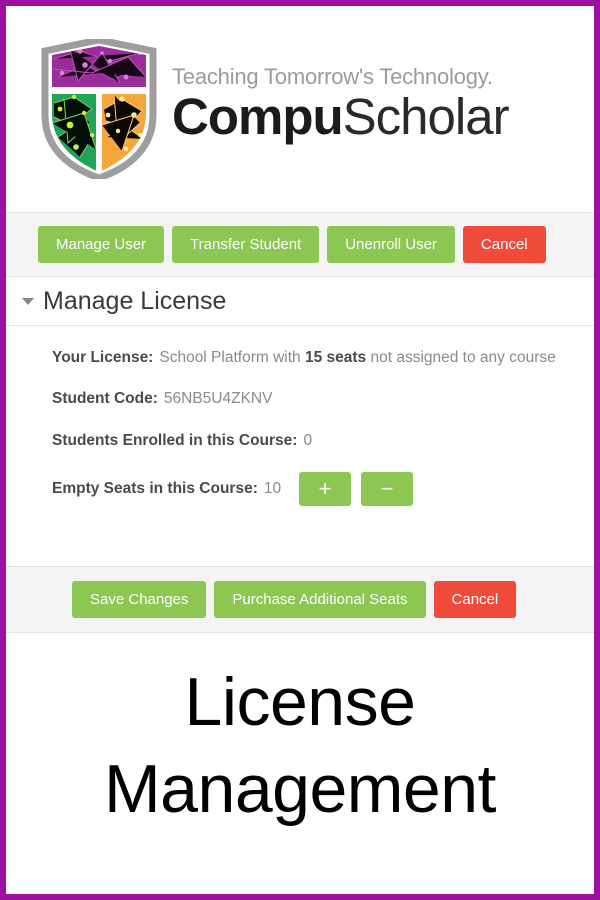 The width and height of the screenshot is (600, 900). I want to click on license-plan-suffix: not assigned to any course, so click(463, 358).